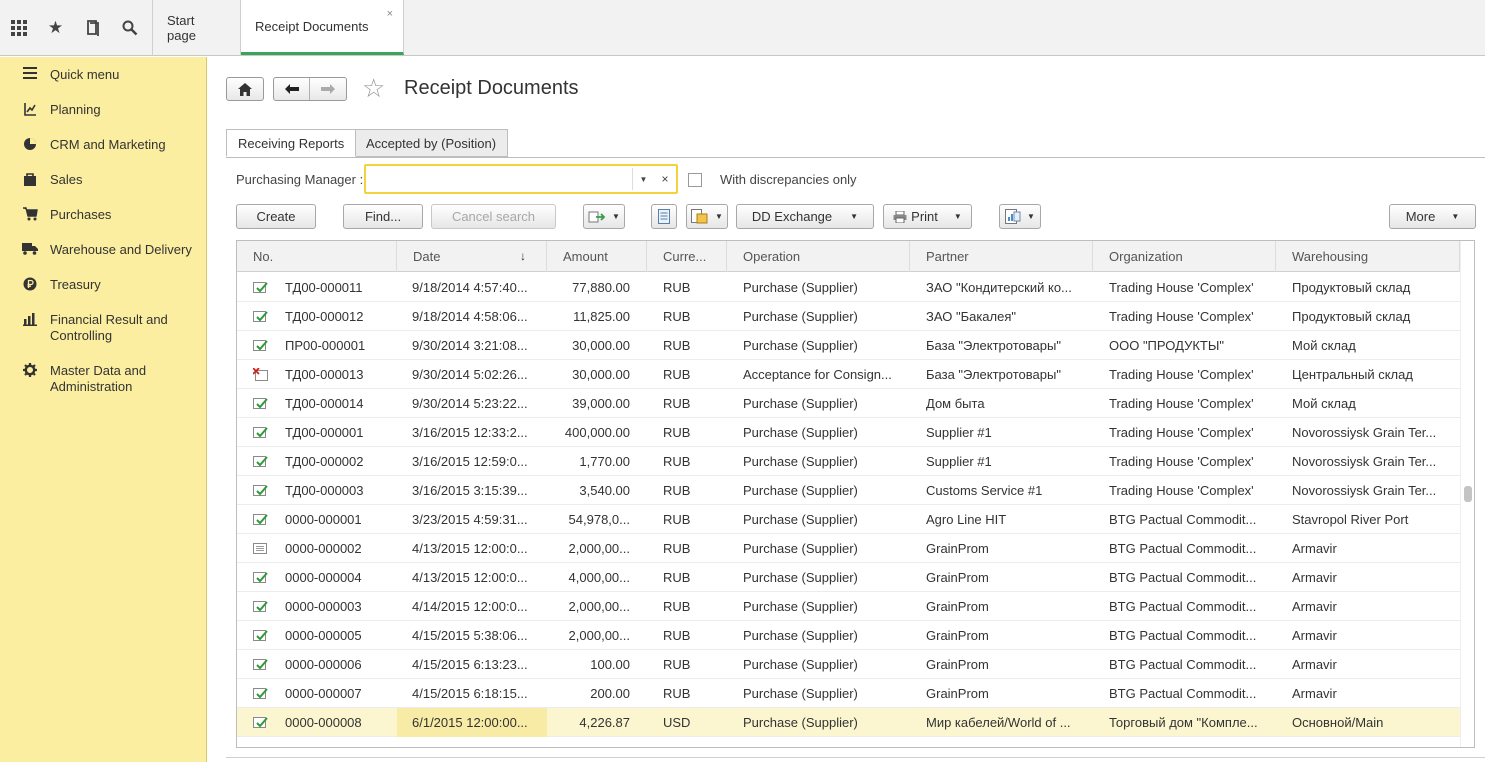 The height and width of the screenshot is (762, 1485). Describe the element at coordinates (323, 606) in the screenshot. I see `cell-no: 0000-000003` at that location.